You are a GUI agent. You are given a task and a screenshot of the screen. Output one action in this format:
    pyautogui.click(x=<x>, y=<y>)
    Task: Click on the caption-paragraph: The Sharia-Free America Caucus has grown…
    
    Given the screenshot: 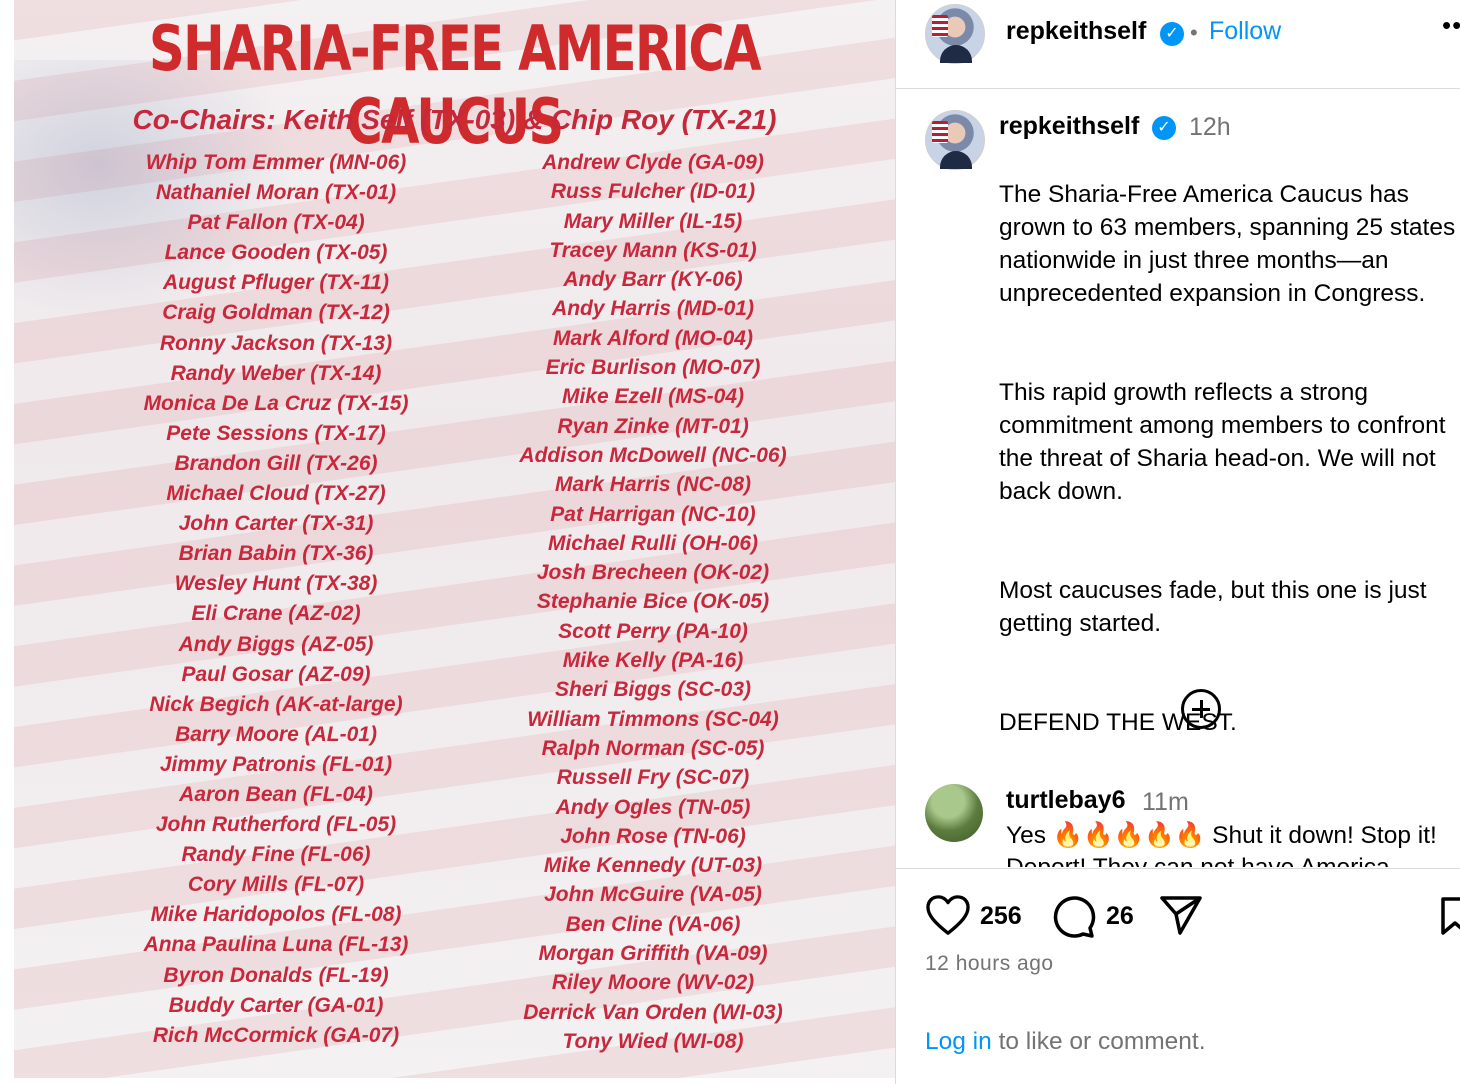 What is the action you would take?
    pyautogui.click(x=1227, y=244)
    